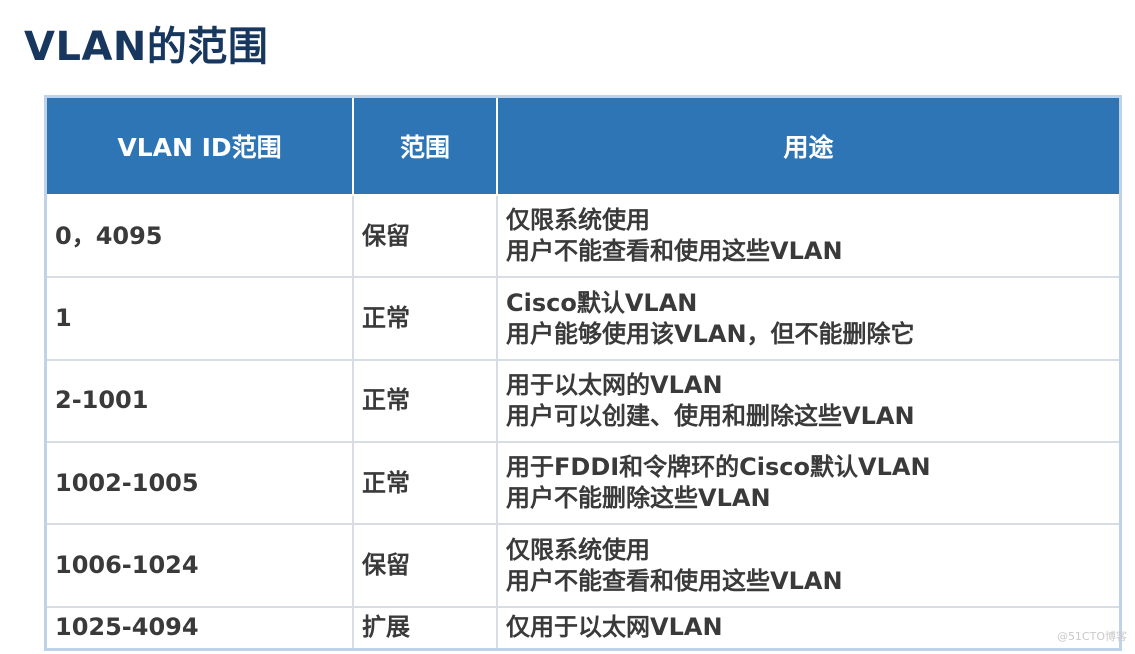 This screenshot has height=654, width=1135. What do you see at coordinates (200, 566) in the screenshot?
I see `cell-vlan-id-range: 1006-1024` at bounding box center [200, 566].